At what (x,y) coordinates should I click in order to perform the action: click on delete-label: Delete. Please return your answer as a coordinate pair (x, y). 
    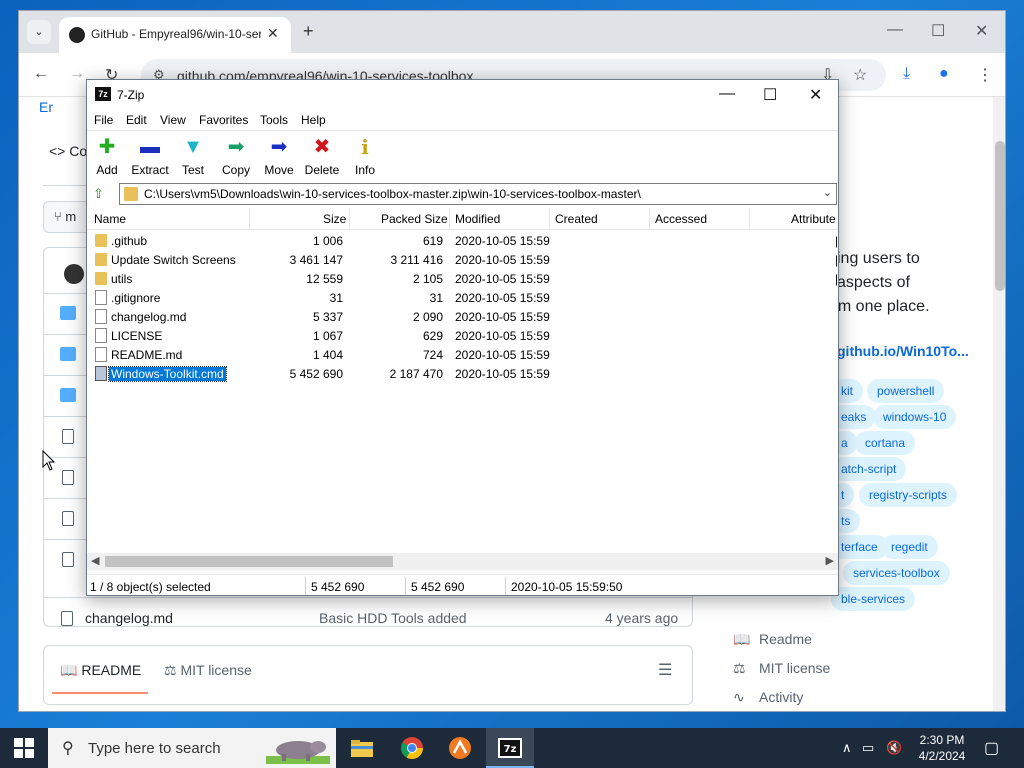
    Looking at the image, I should click on (322, 170).